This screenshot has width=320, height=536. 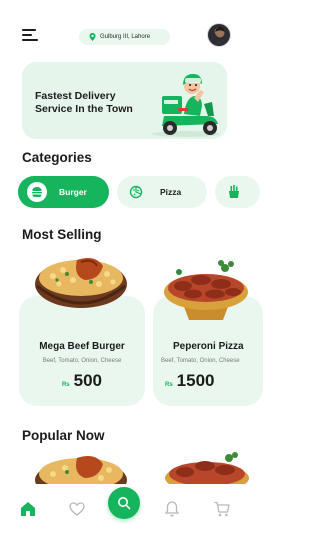 I want to click on burger-icon, so click(x=37, y=192).